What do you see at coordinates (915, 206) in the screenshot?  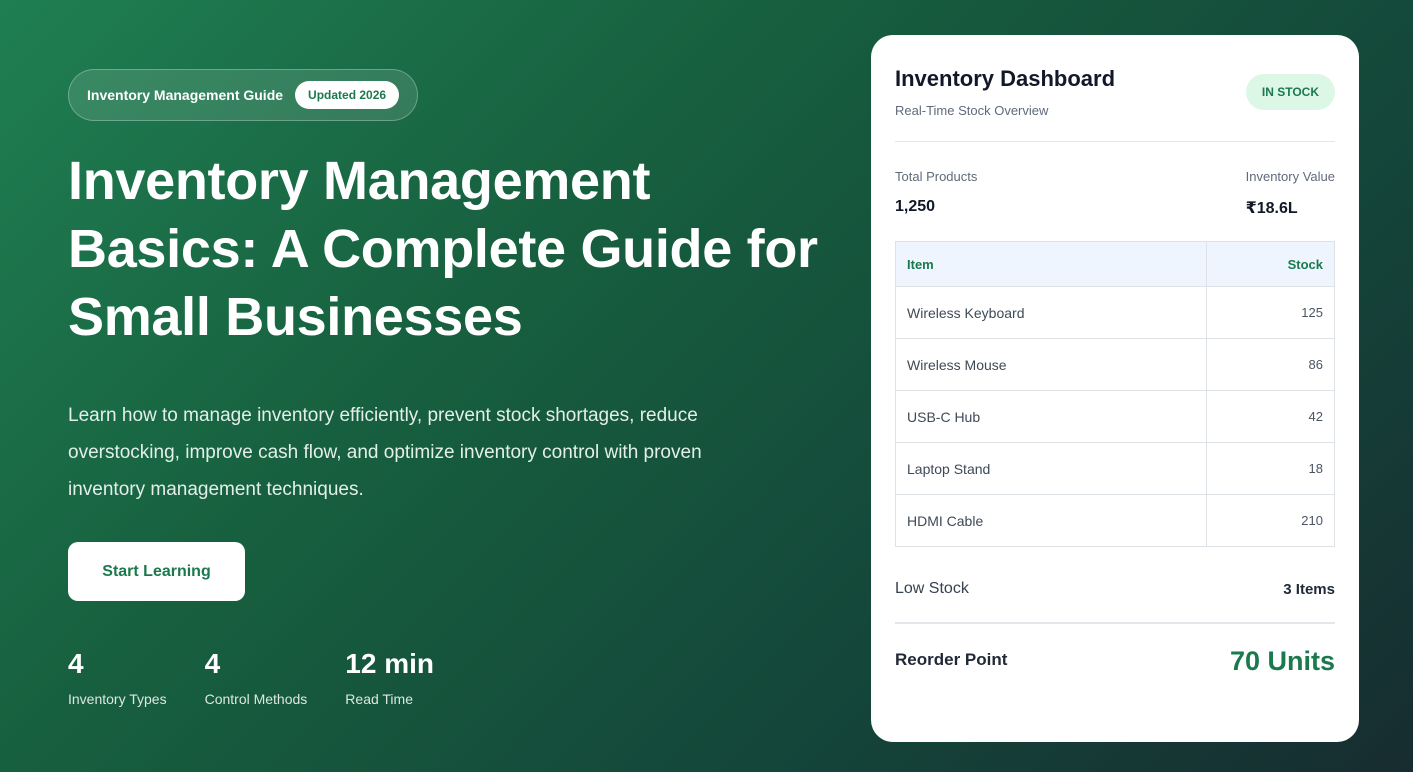 I see `metric-value: 1,250` at bounding box center [915, 206].